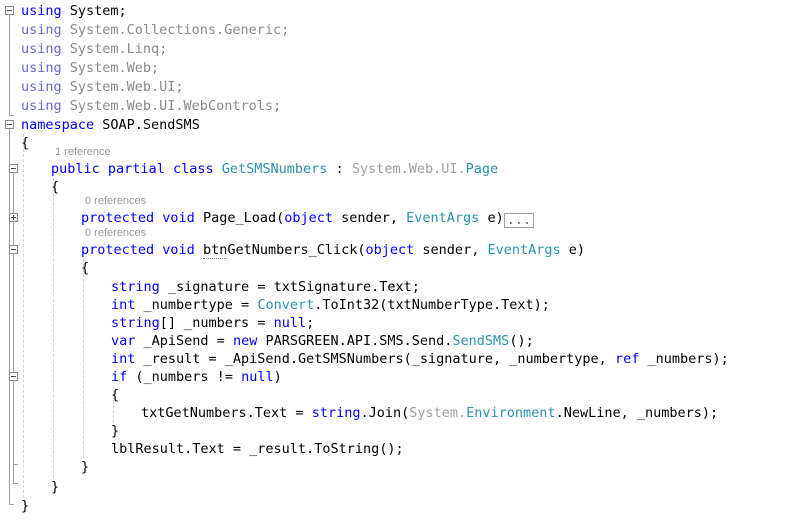 Image resolution: width=811 pixels, height=525 pixels. Describe the element at coordinates (135, 323) in the screenshot. I see `token-16-0: string` at that location.